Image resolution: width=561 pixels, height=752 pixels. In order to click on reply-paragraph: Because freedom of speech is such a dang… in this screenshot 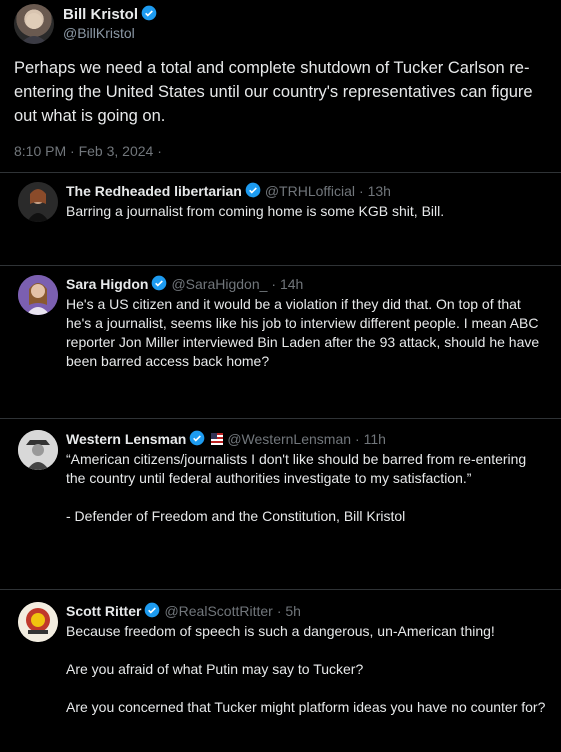, I will do `click(280, 631)`.